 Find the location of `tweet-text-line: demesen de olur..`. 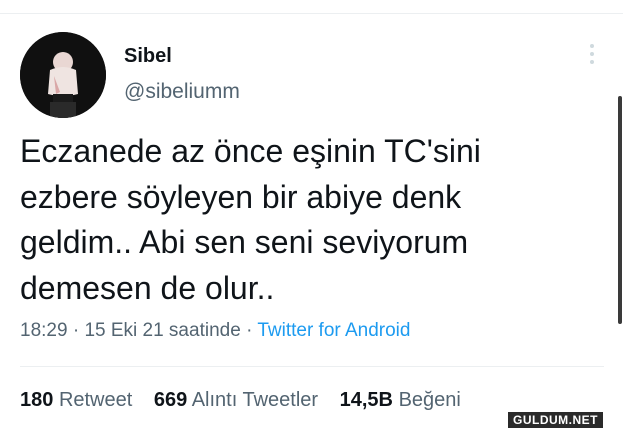

tweet-text-line: demesen de olur.. is located at coordinates (147, 287).